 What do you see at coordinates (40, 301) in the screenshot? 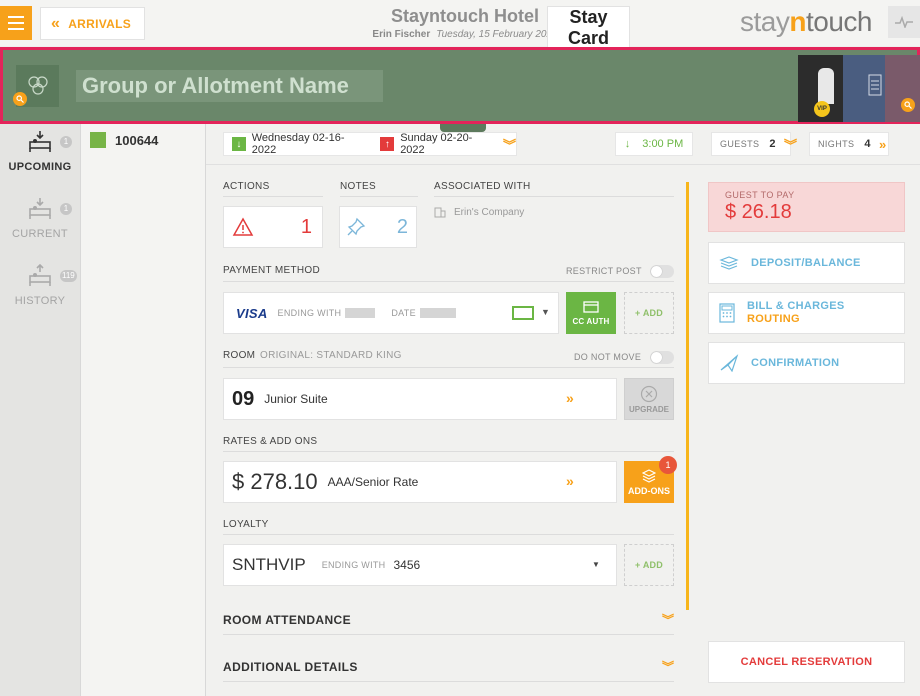
I see `sidebar-item-label: HISTORY` at bounding box center [40, 301].